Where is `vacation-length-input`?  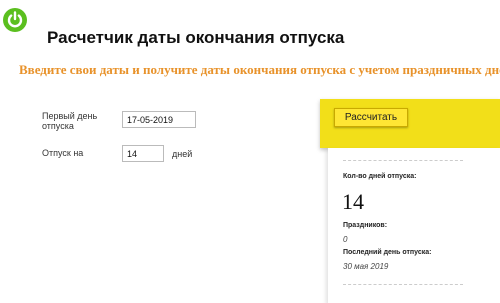
vacation-length-input is located at coordinates (143, 153).